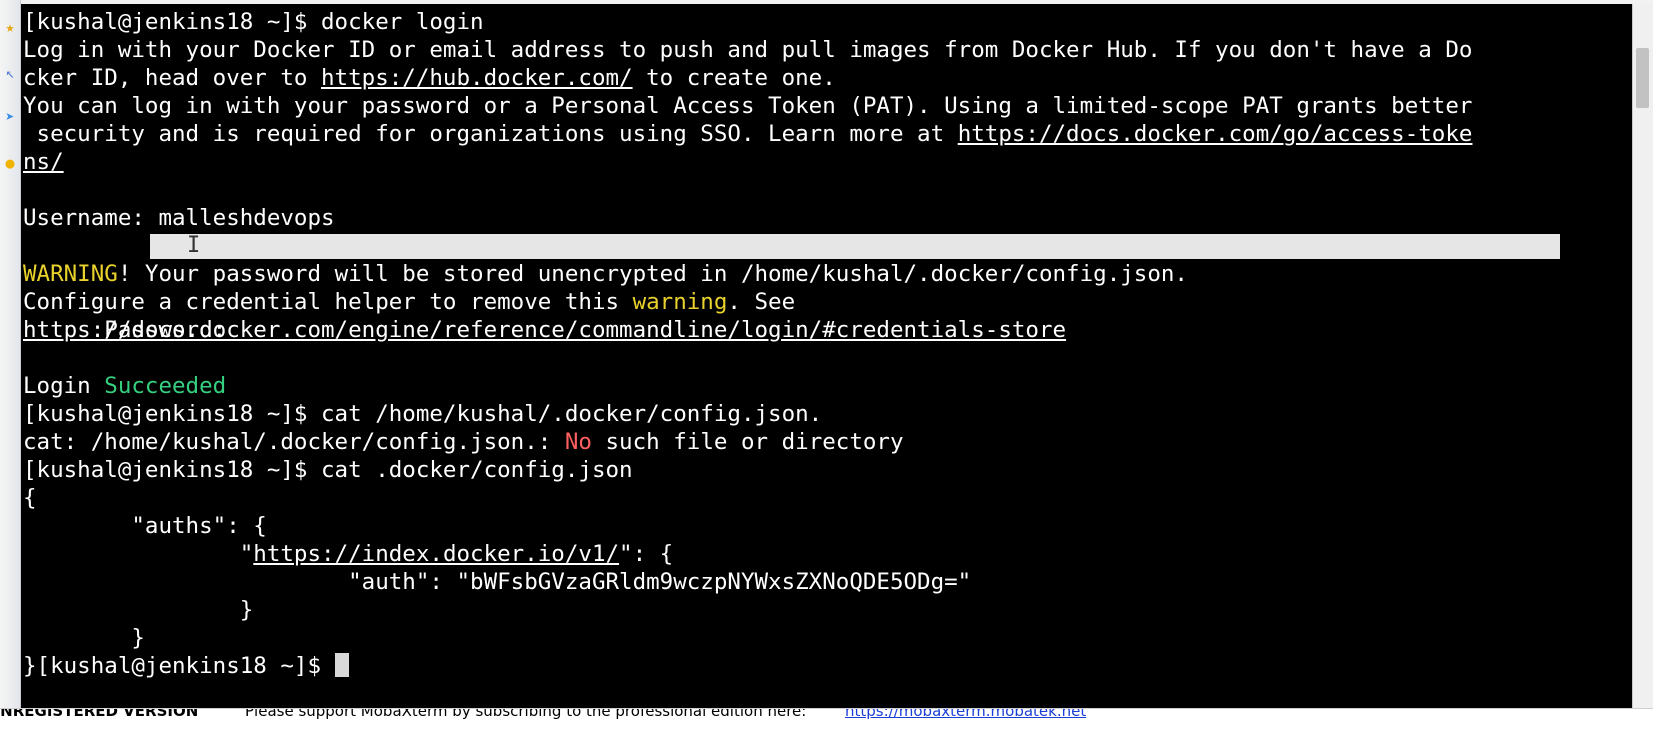 The width and height of the screenshot is (1653, 737). What do you see at coordinates (341, 665) in the screenshot?
I see `terminal-cursor` at bounding box center [341, 665].